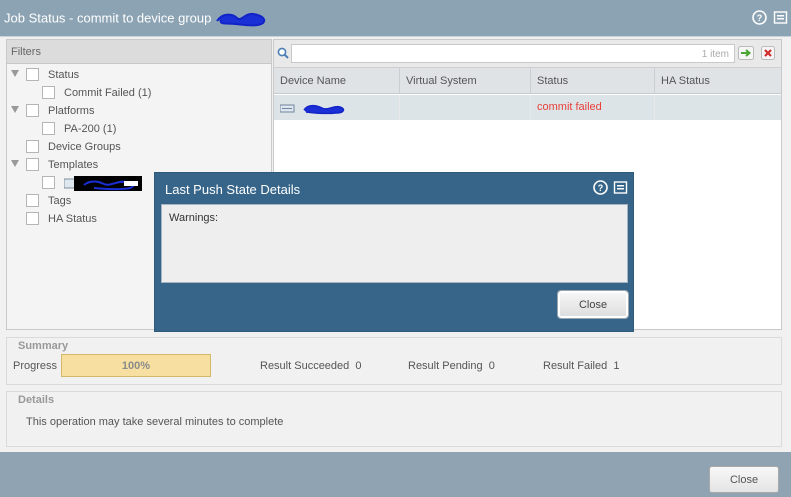  I want to click on modal-warnings-text: Warnings:, so click(194, 218).